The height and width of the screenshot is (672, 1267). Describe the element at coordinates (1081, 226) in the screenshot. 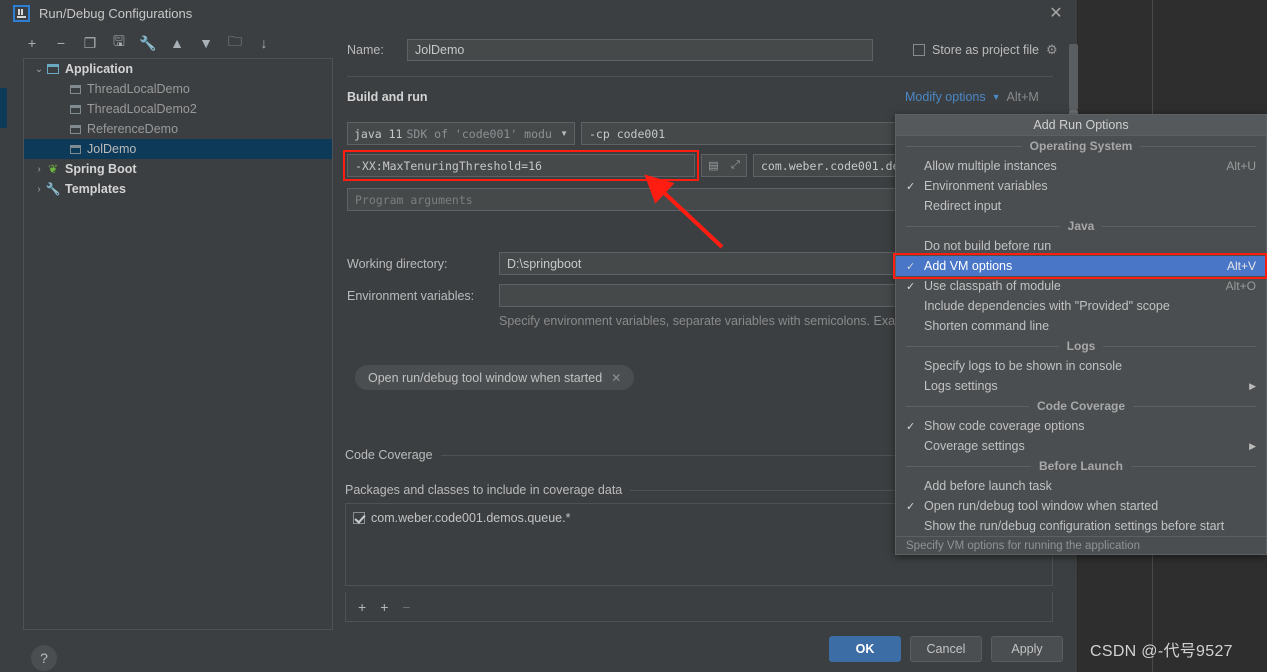

I see `menu-group-separator: Java` at that location.